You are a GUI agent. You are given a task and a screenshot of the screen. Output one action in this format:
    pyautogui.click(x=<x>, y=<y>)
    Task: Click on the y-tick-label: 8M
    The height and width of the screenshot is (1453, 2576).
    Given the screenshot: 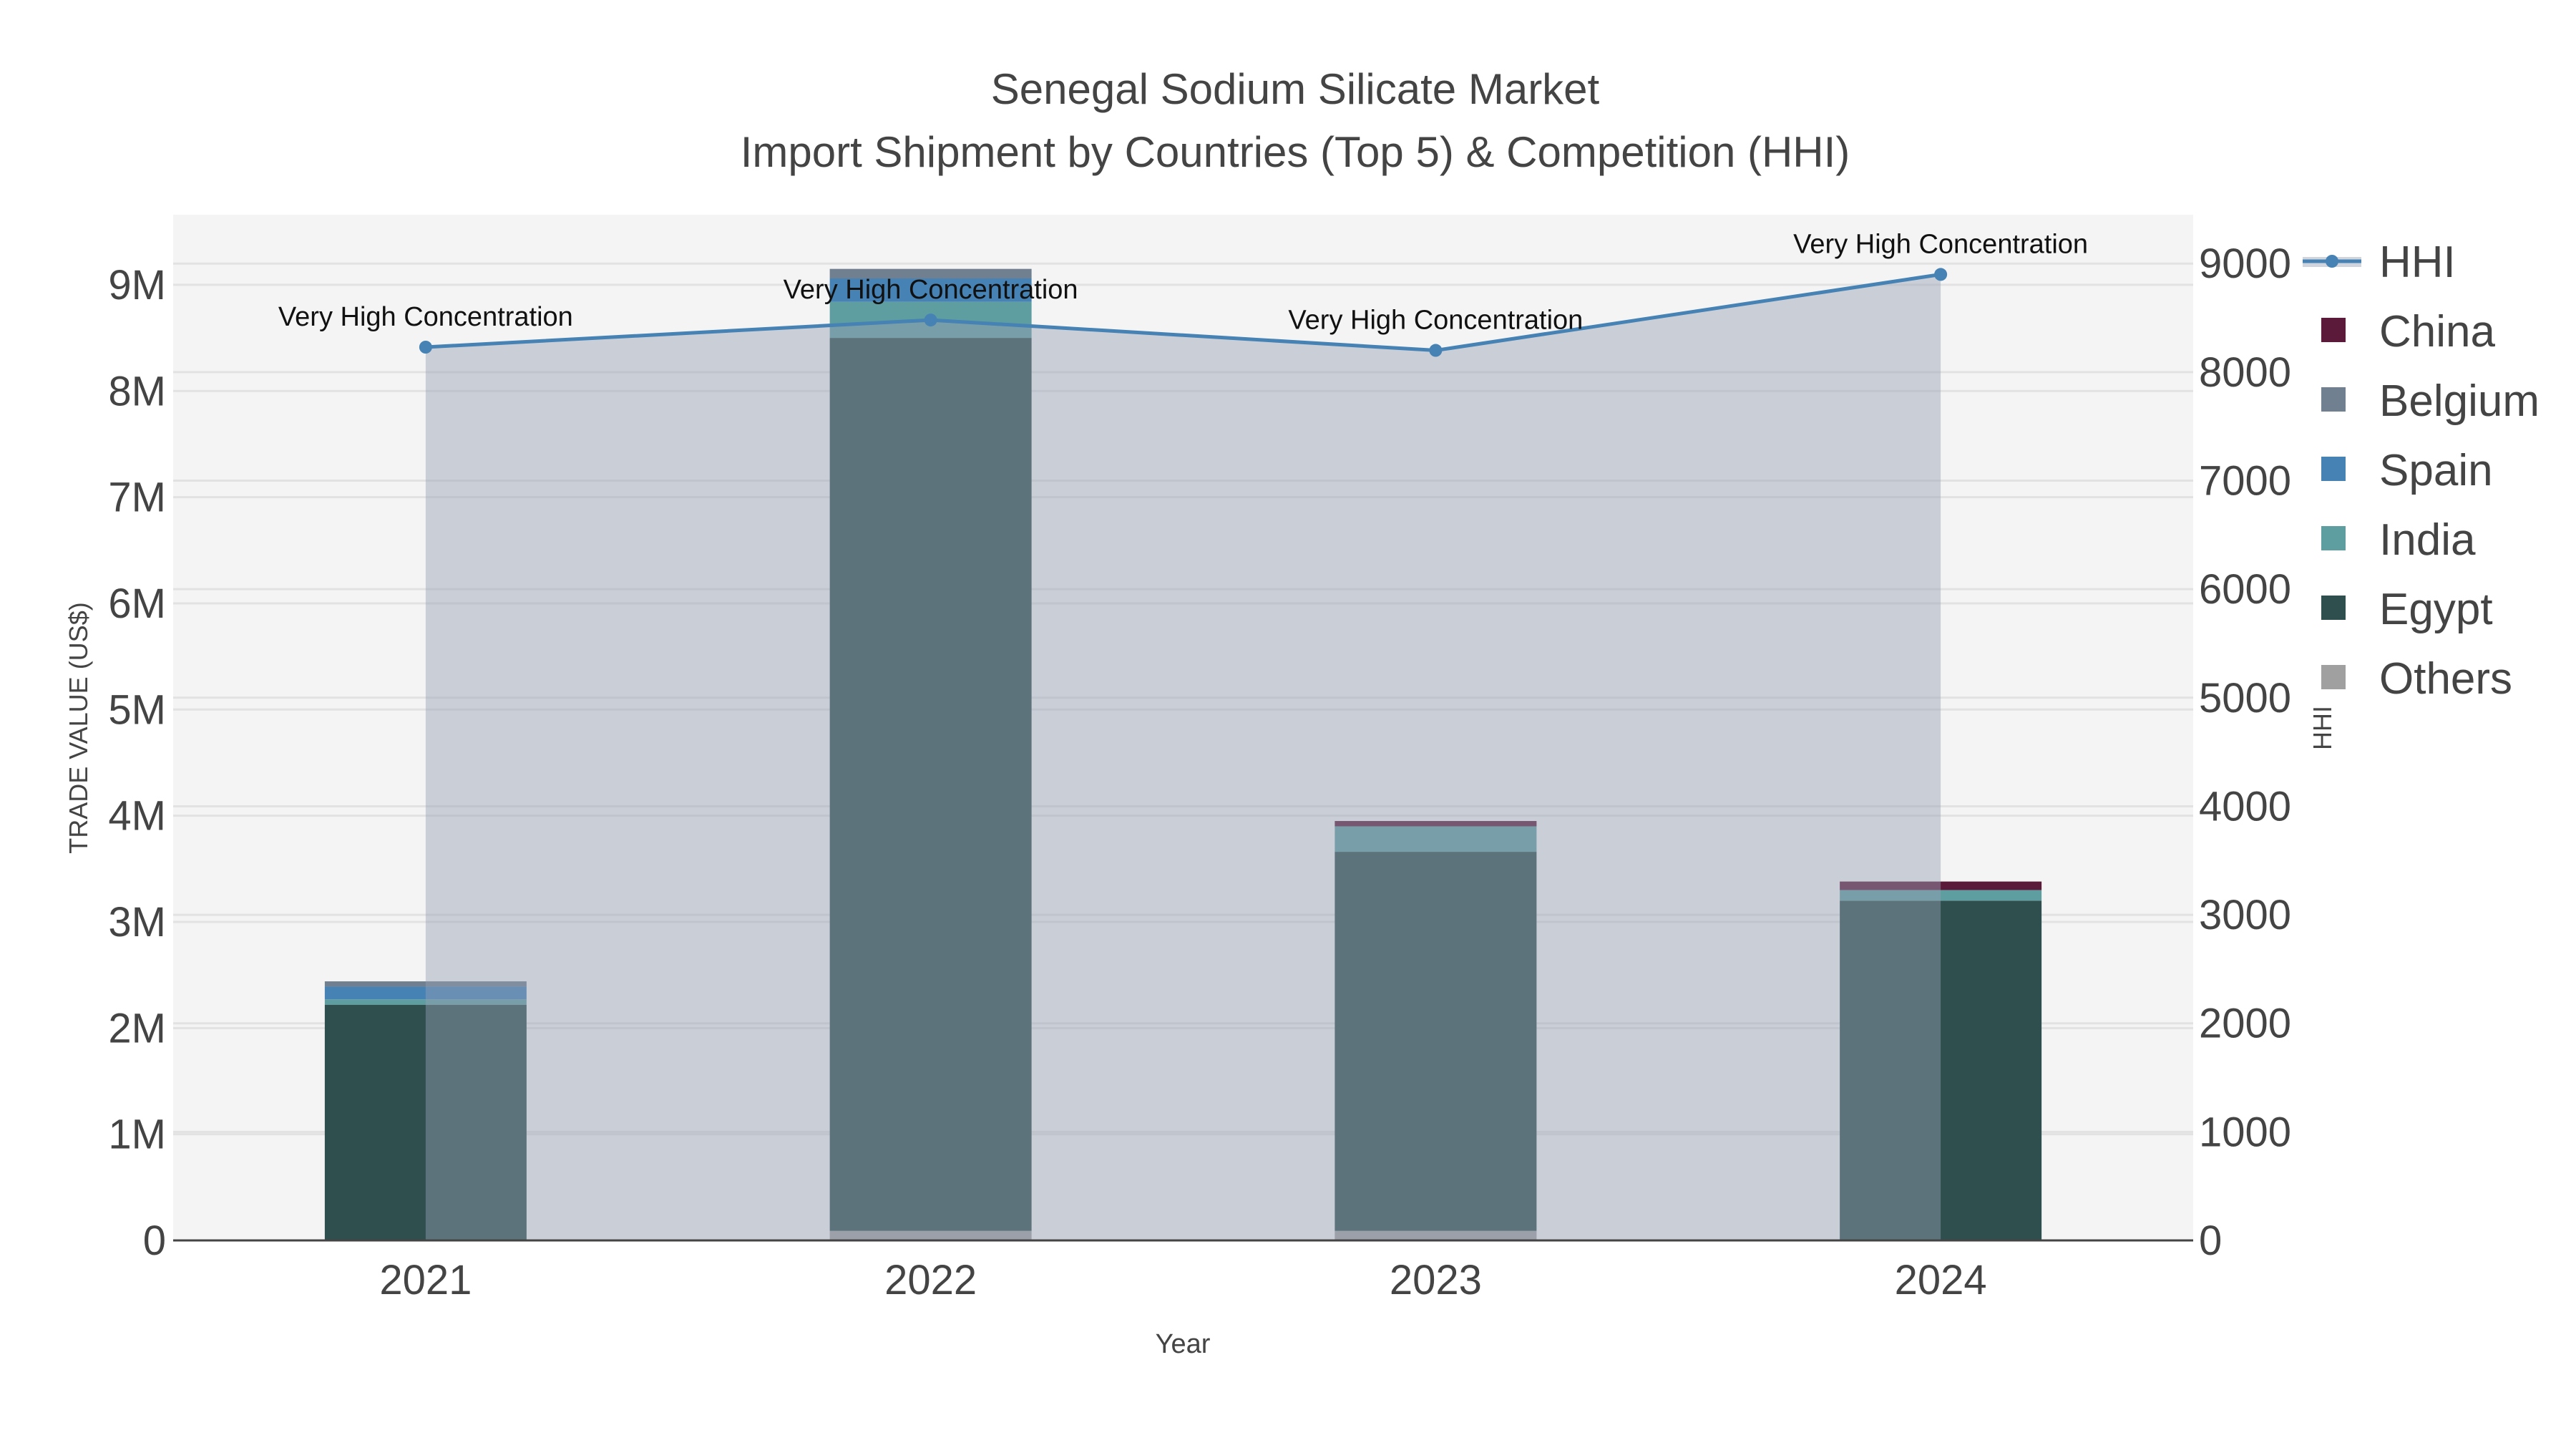 What is the action you would take?
    pyautogui.click(x=137, y=391)
    